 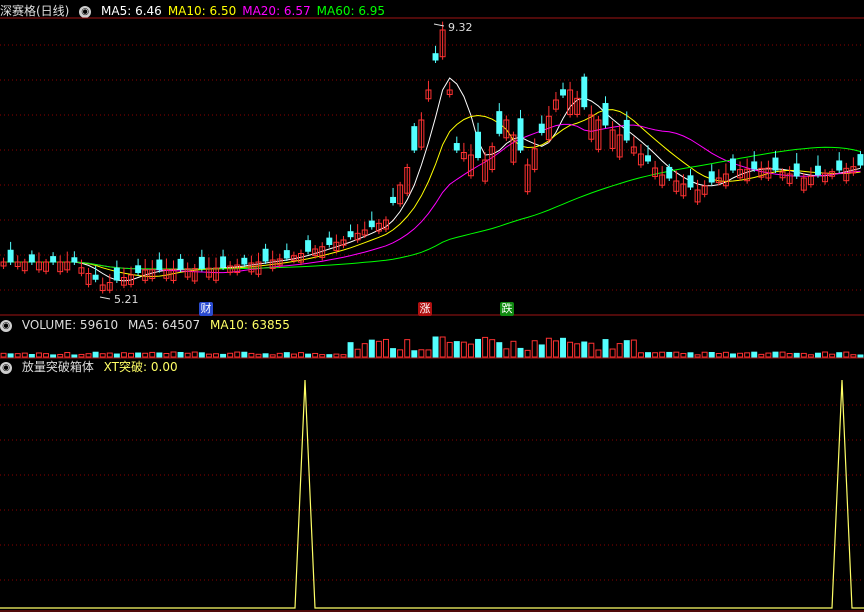 I want to click on badge-cai: 财, so click(x=206, y=309).